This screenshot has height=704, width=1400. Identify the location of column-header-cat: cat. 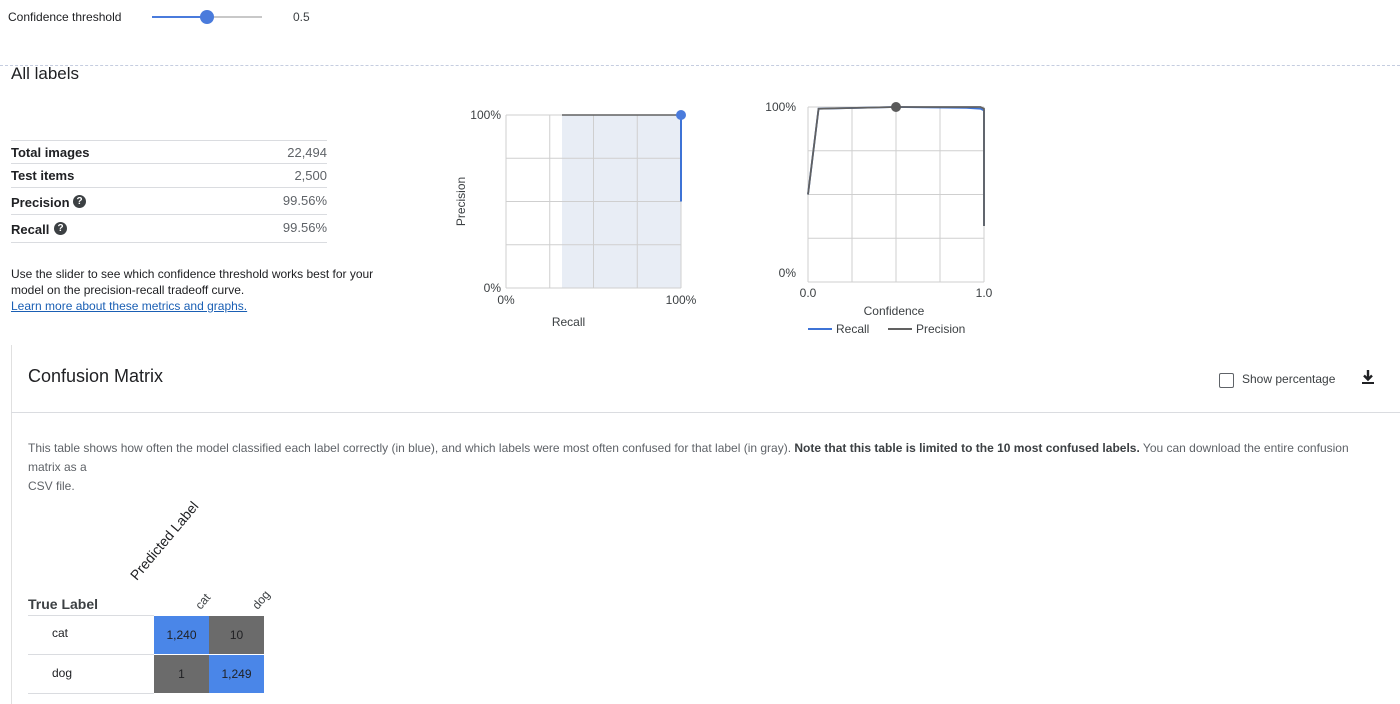
(203, 601).